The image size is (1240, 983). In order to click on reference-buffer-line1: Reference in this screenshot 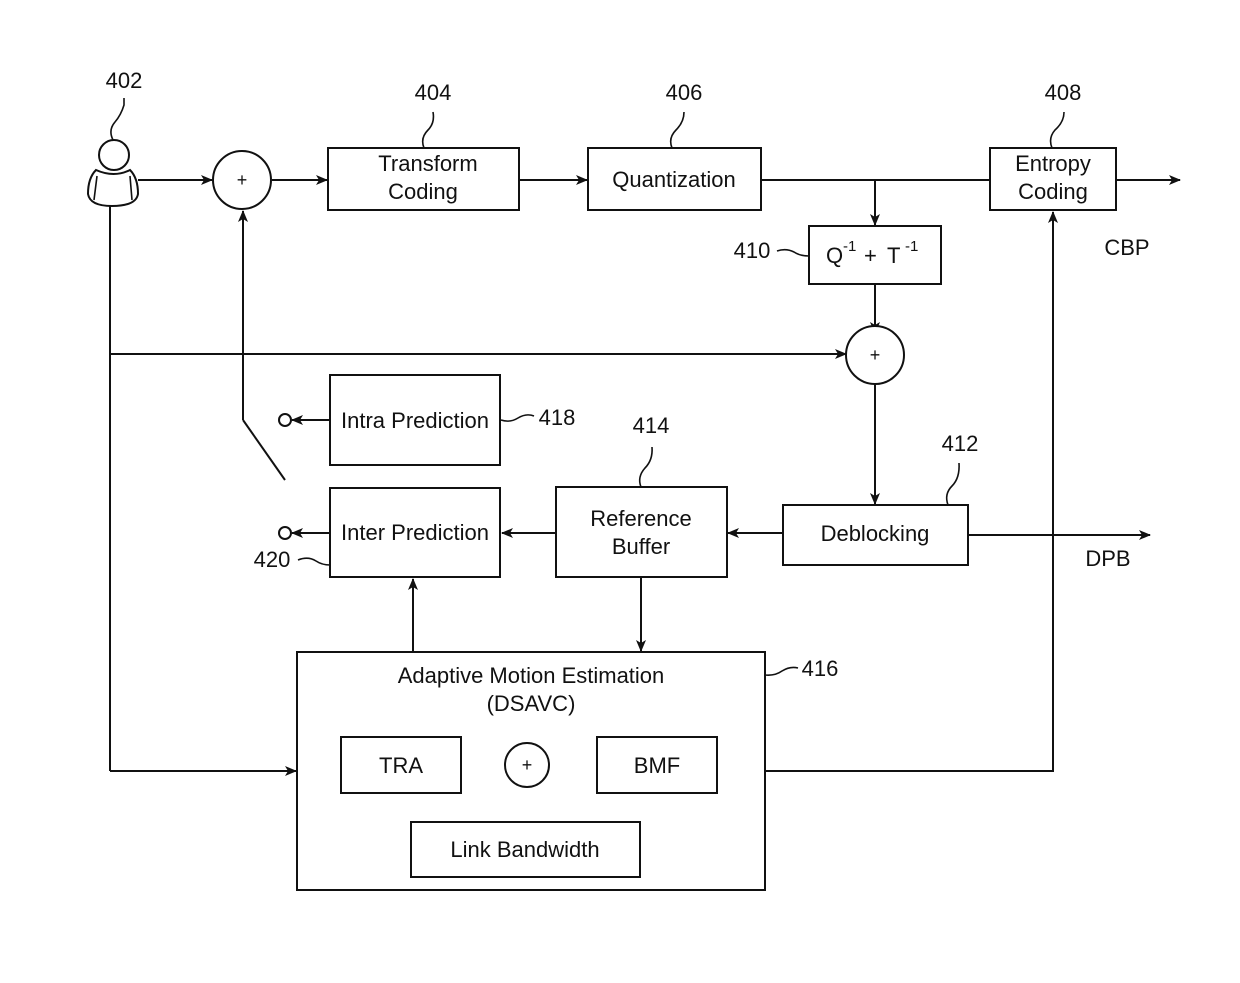, I will do `click(641, 518)`.